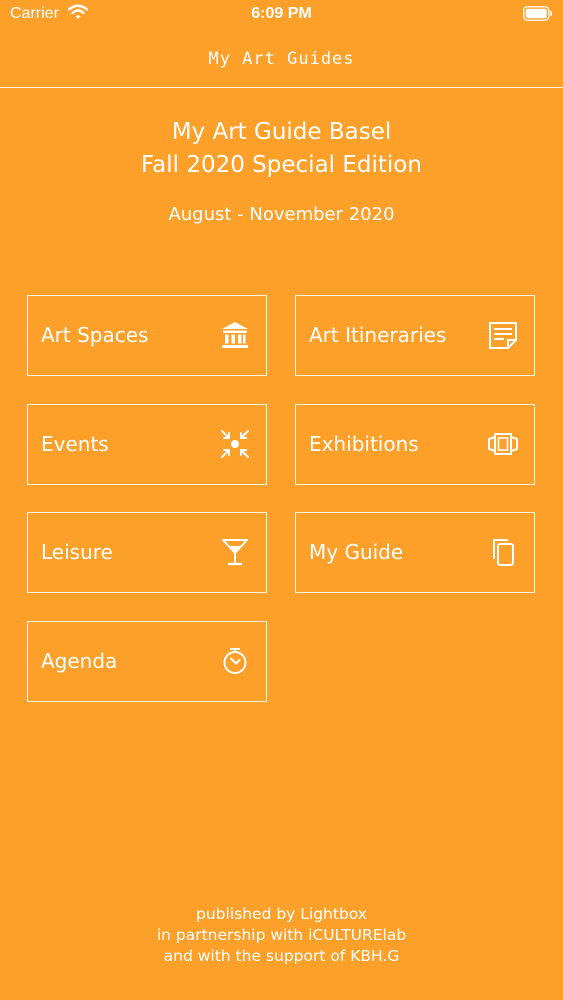 Image resolution: width=563 pixels, height=1000 pixels. What do you see at coordinates (378, 335) in the screenshot?
I see `art-itineraries-label: Art Itineraries` at bounding box center [378, 335].